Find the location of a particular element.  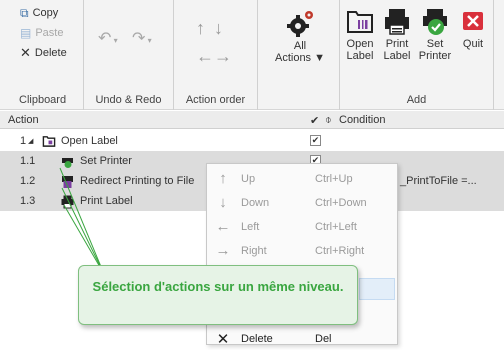

clipboard-group: ⧉ Copy ▤ Paste ✕ Delete Clipboard is located at coordinates (42, 55).